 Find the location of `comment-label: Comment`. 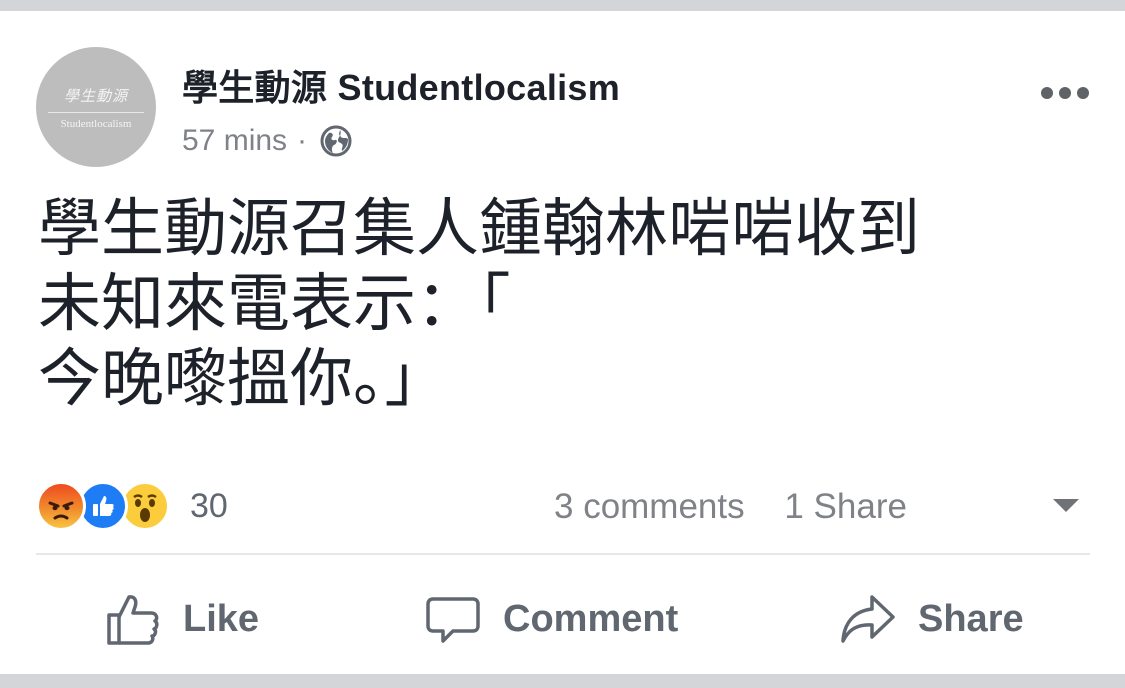

comment-label: Comment is located at coordinates (591, 618).